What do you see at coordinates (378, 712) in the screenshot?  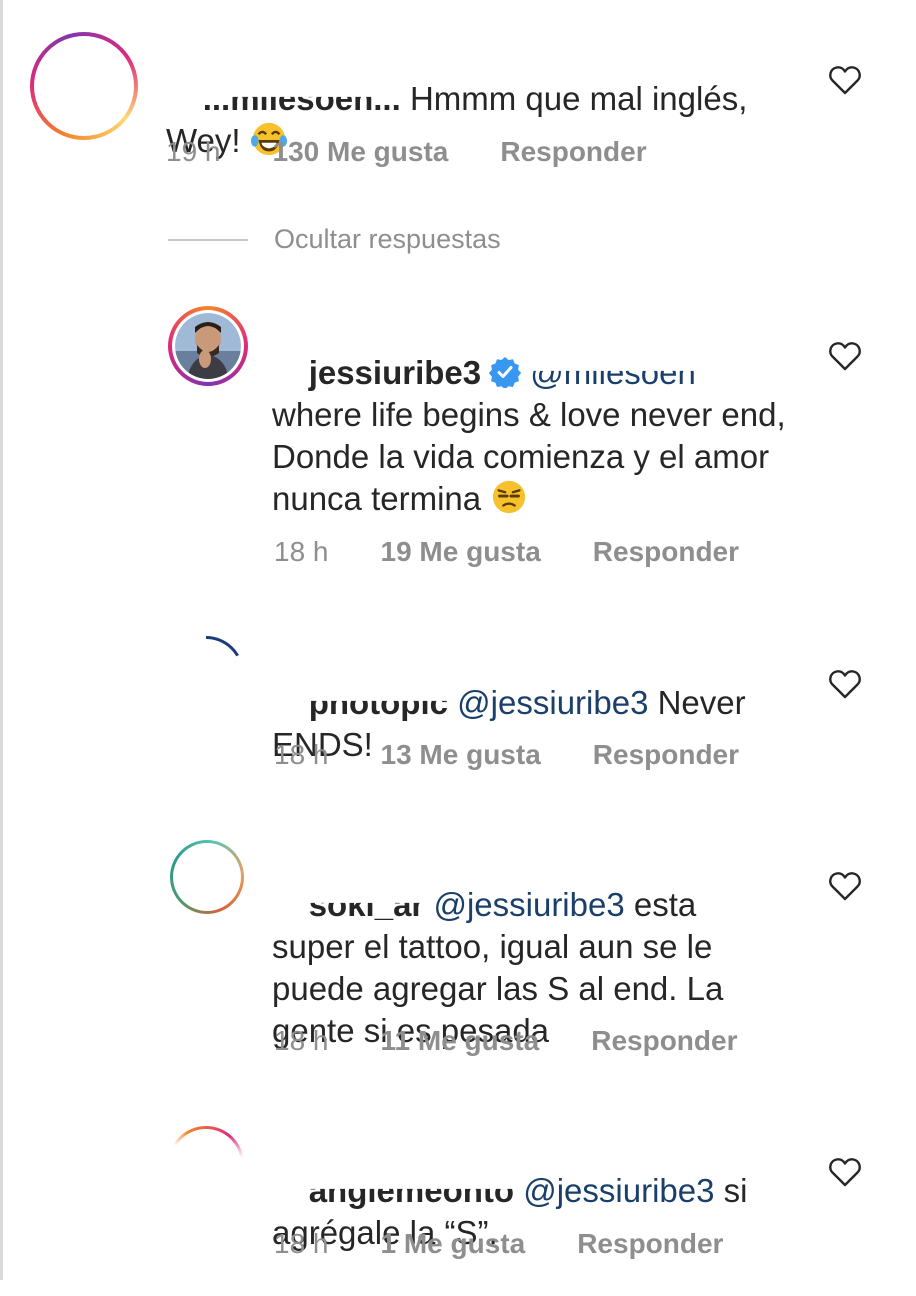 I see `comment-username: photopic` at bounding box center [378, 712].